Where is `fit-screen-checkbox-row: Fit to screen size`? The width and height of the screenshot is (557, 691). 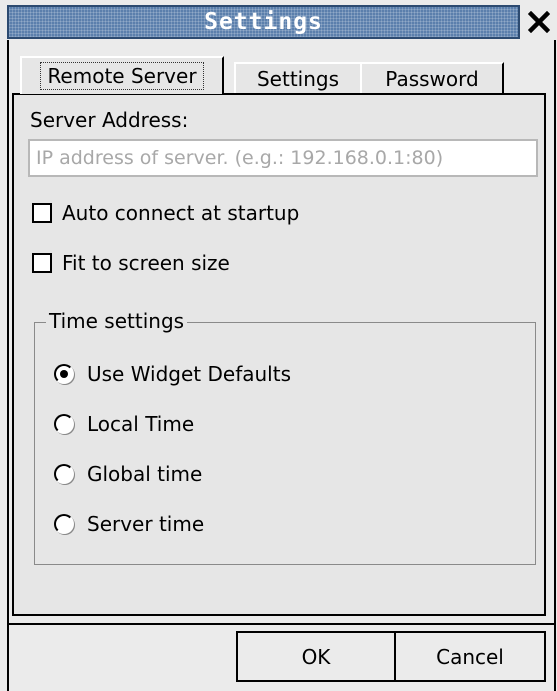 fit-screen-checkbox-row: Fit to screen size is located at coordinates (131, 263).